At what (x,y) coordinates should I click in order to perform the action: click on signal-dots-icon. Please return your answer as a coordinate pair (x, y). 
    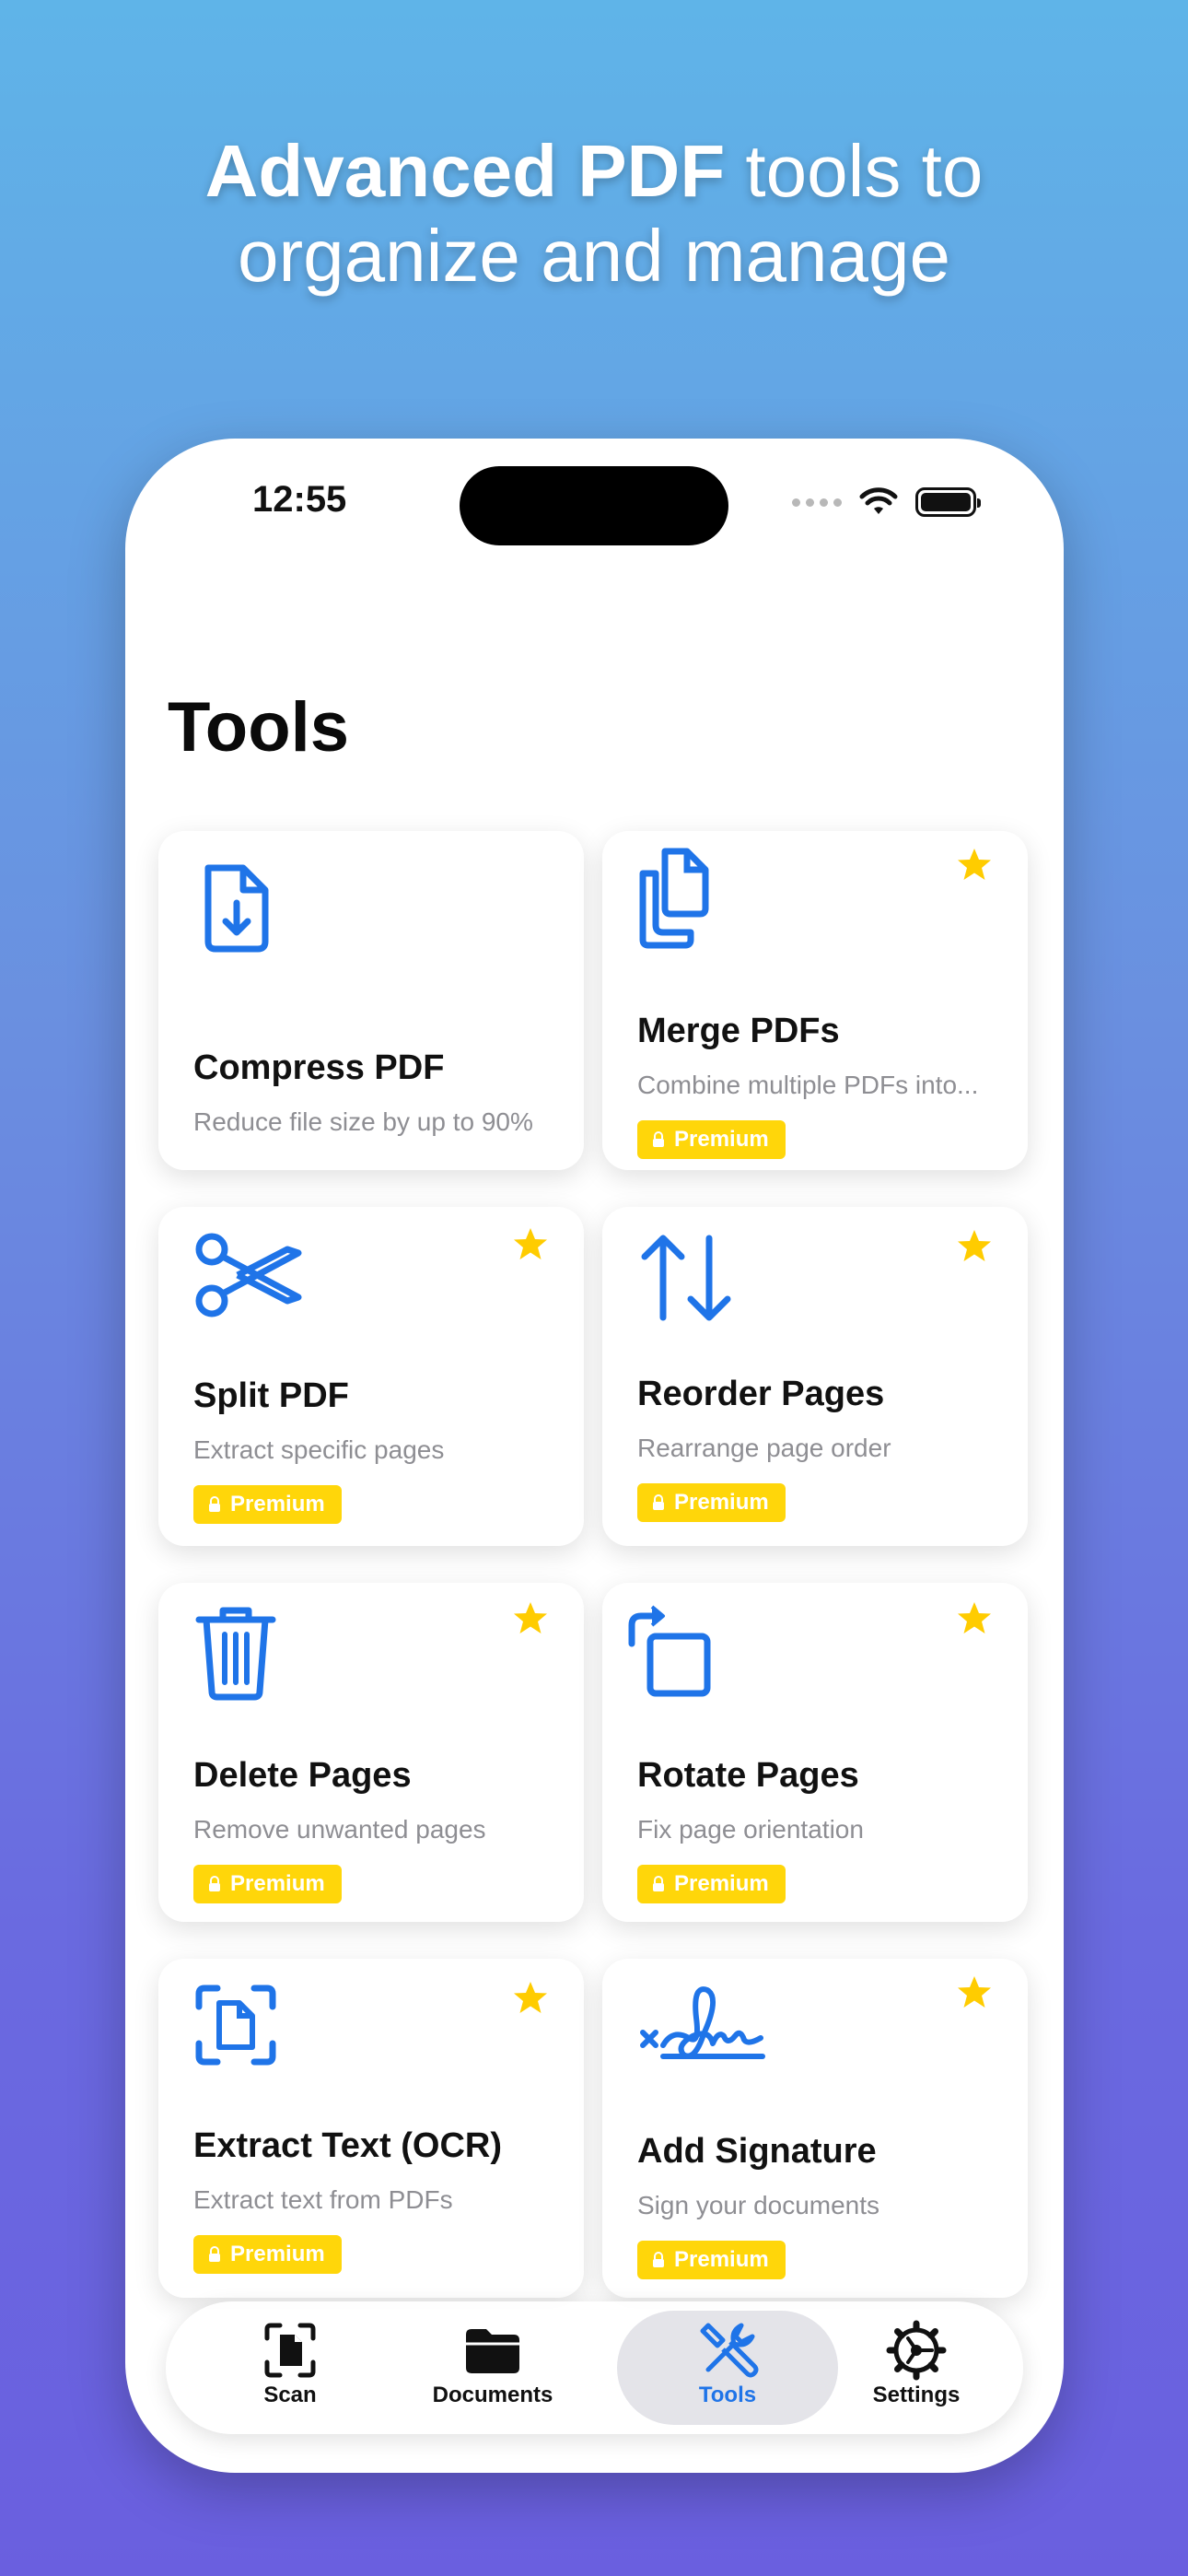
    Looking at the image, I should click on (817, 502).